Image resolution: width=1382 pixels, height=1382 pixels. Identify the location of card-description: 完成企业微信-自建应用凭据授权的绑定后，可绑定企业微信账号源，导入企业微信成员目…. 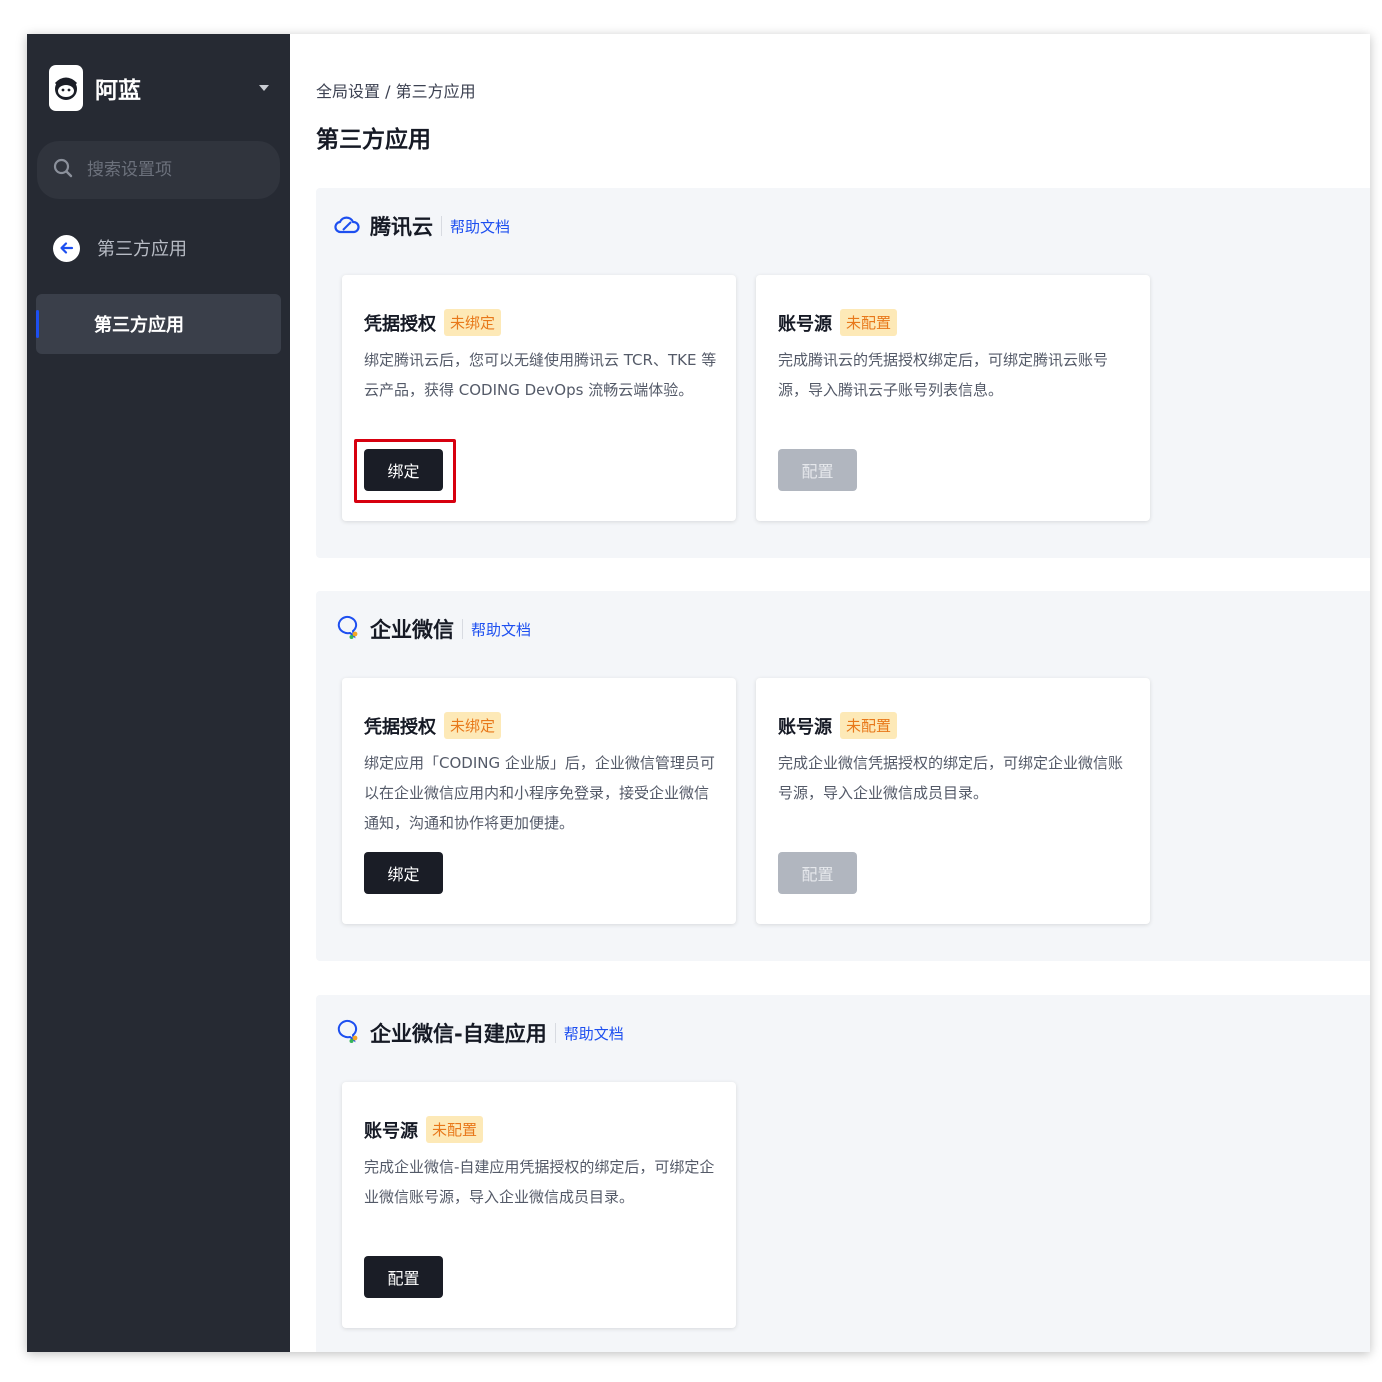
(539, 1182).